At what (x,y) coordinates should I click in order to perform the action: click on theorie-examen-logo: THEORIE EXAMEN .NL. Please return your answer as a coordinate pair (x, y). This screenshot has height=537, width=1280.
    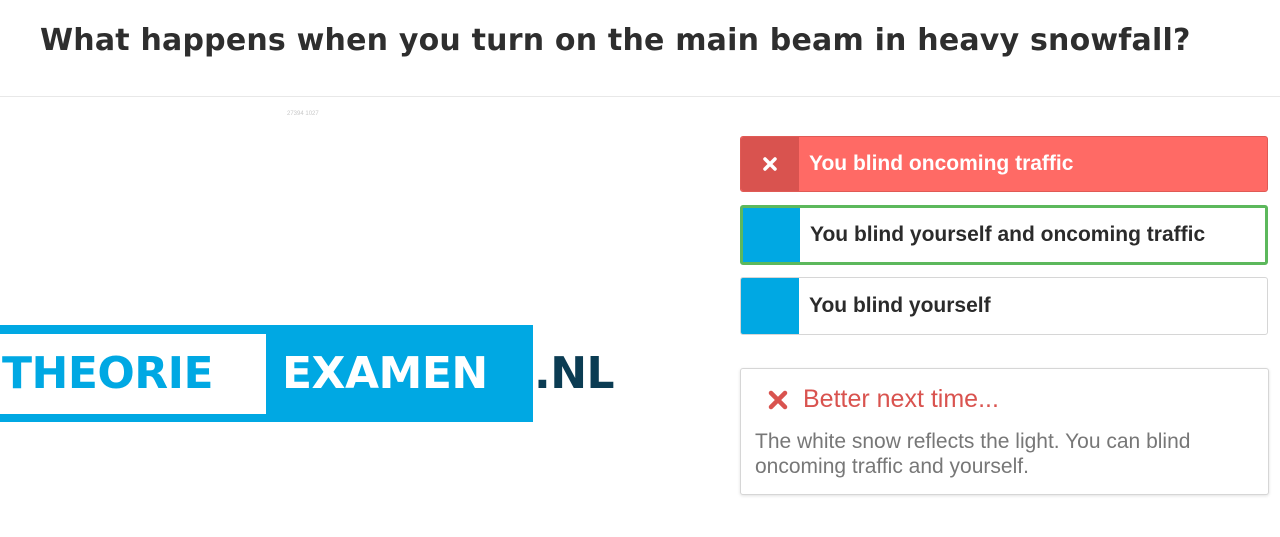
    Looking at the image, I should click on (320, 373).